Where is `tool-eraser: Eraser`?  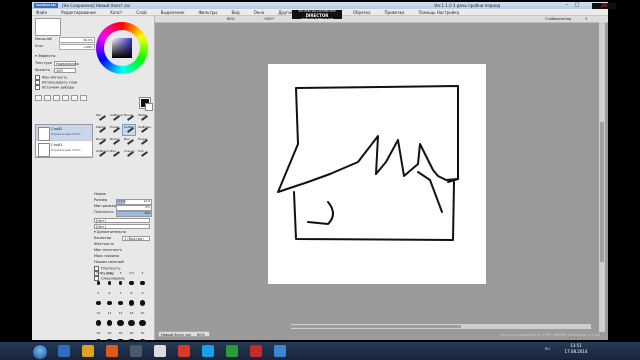
tool-eraser: Eraser is located at coordinates (115, 130).